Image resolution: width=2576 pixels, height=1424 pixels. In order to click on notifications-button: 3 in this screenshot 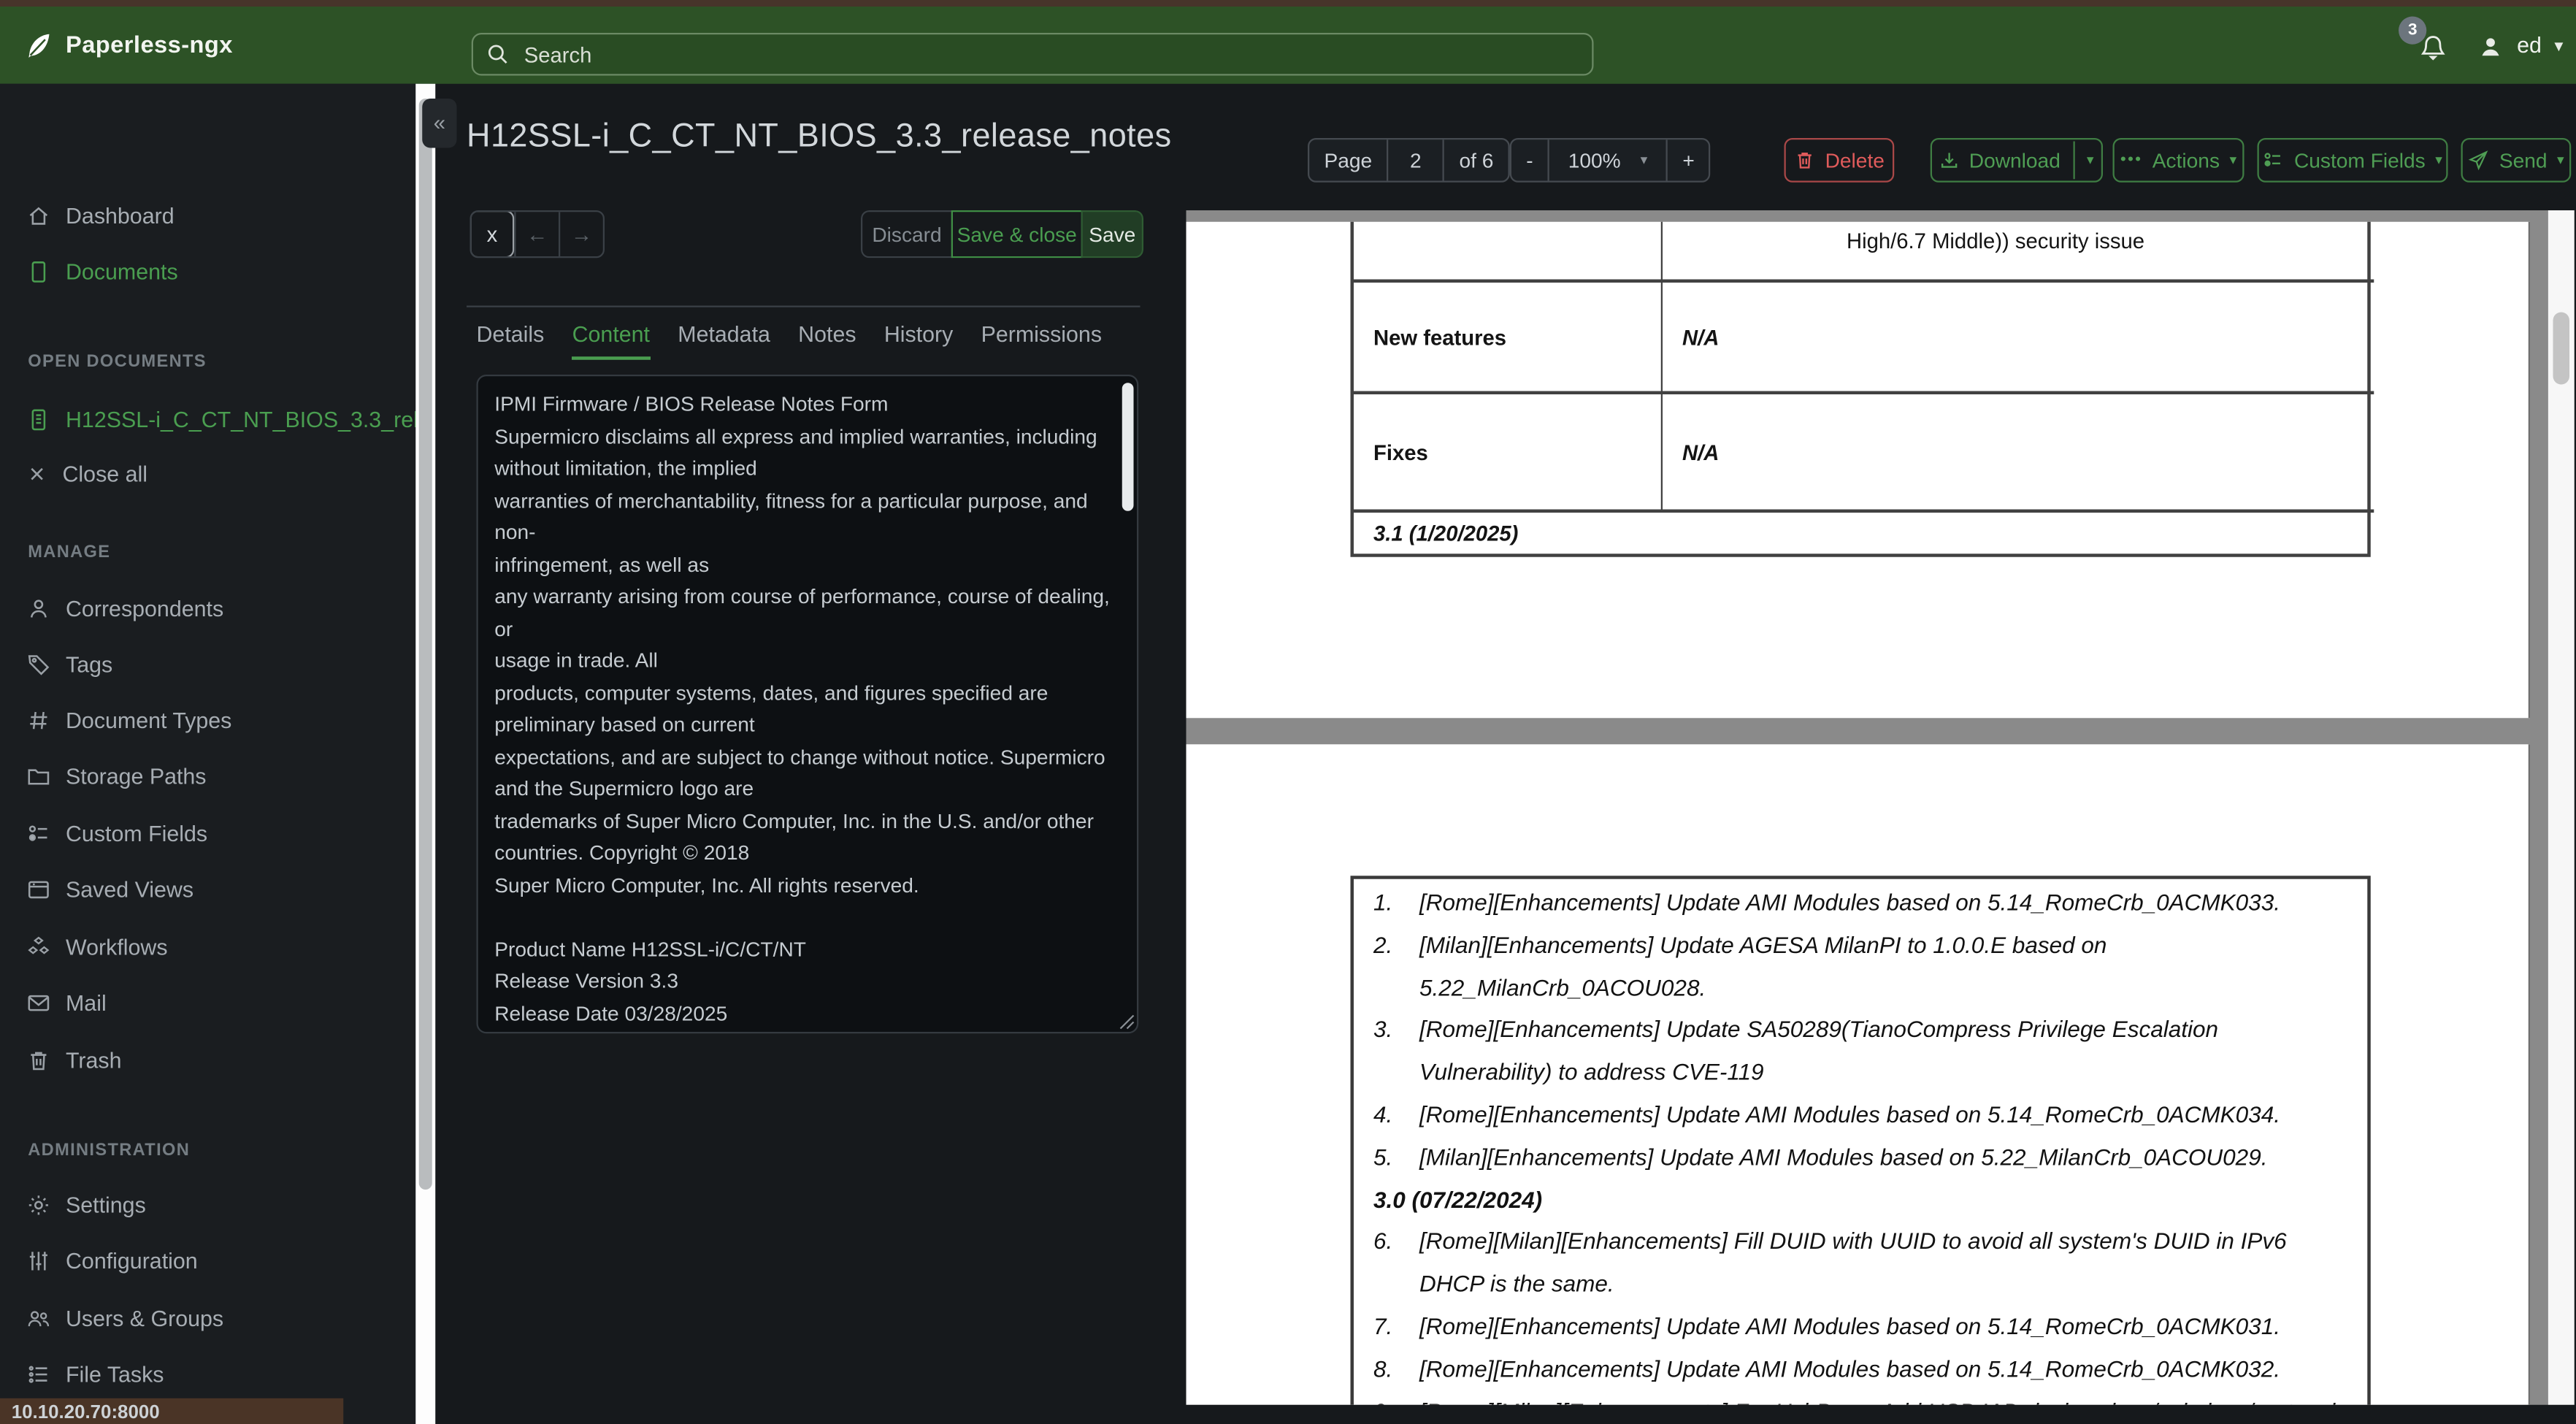, I will do `click(2425, 41)`.